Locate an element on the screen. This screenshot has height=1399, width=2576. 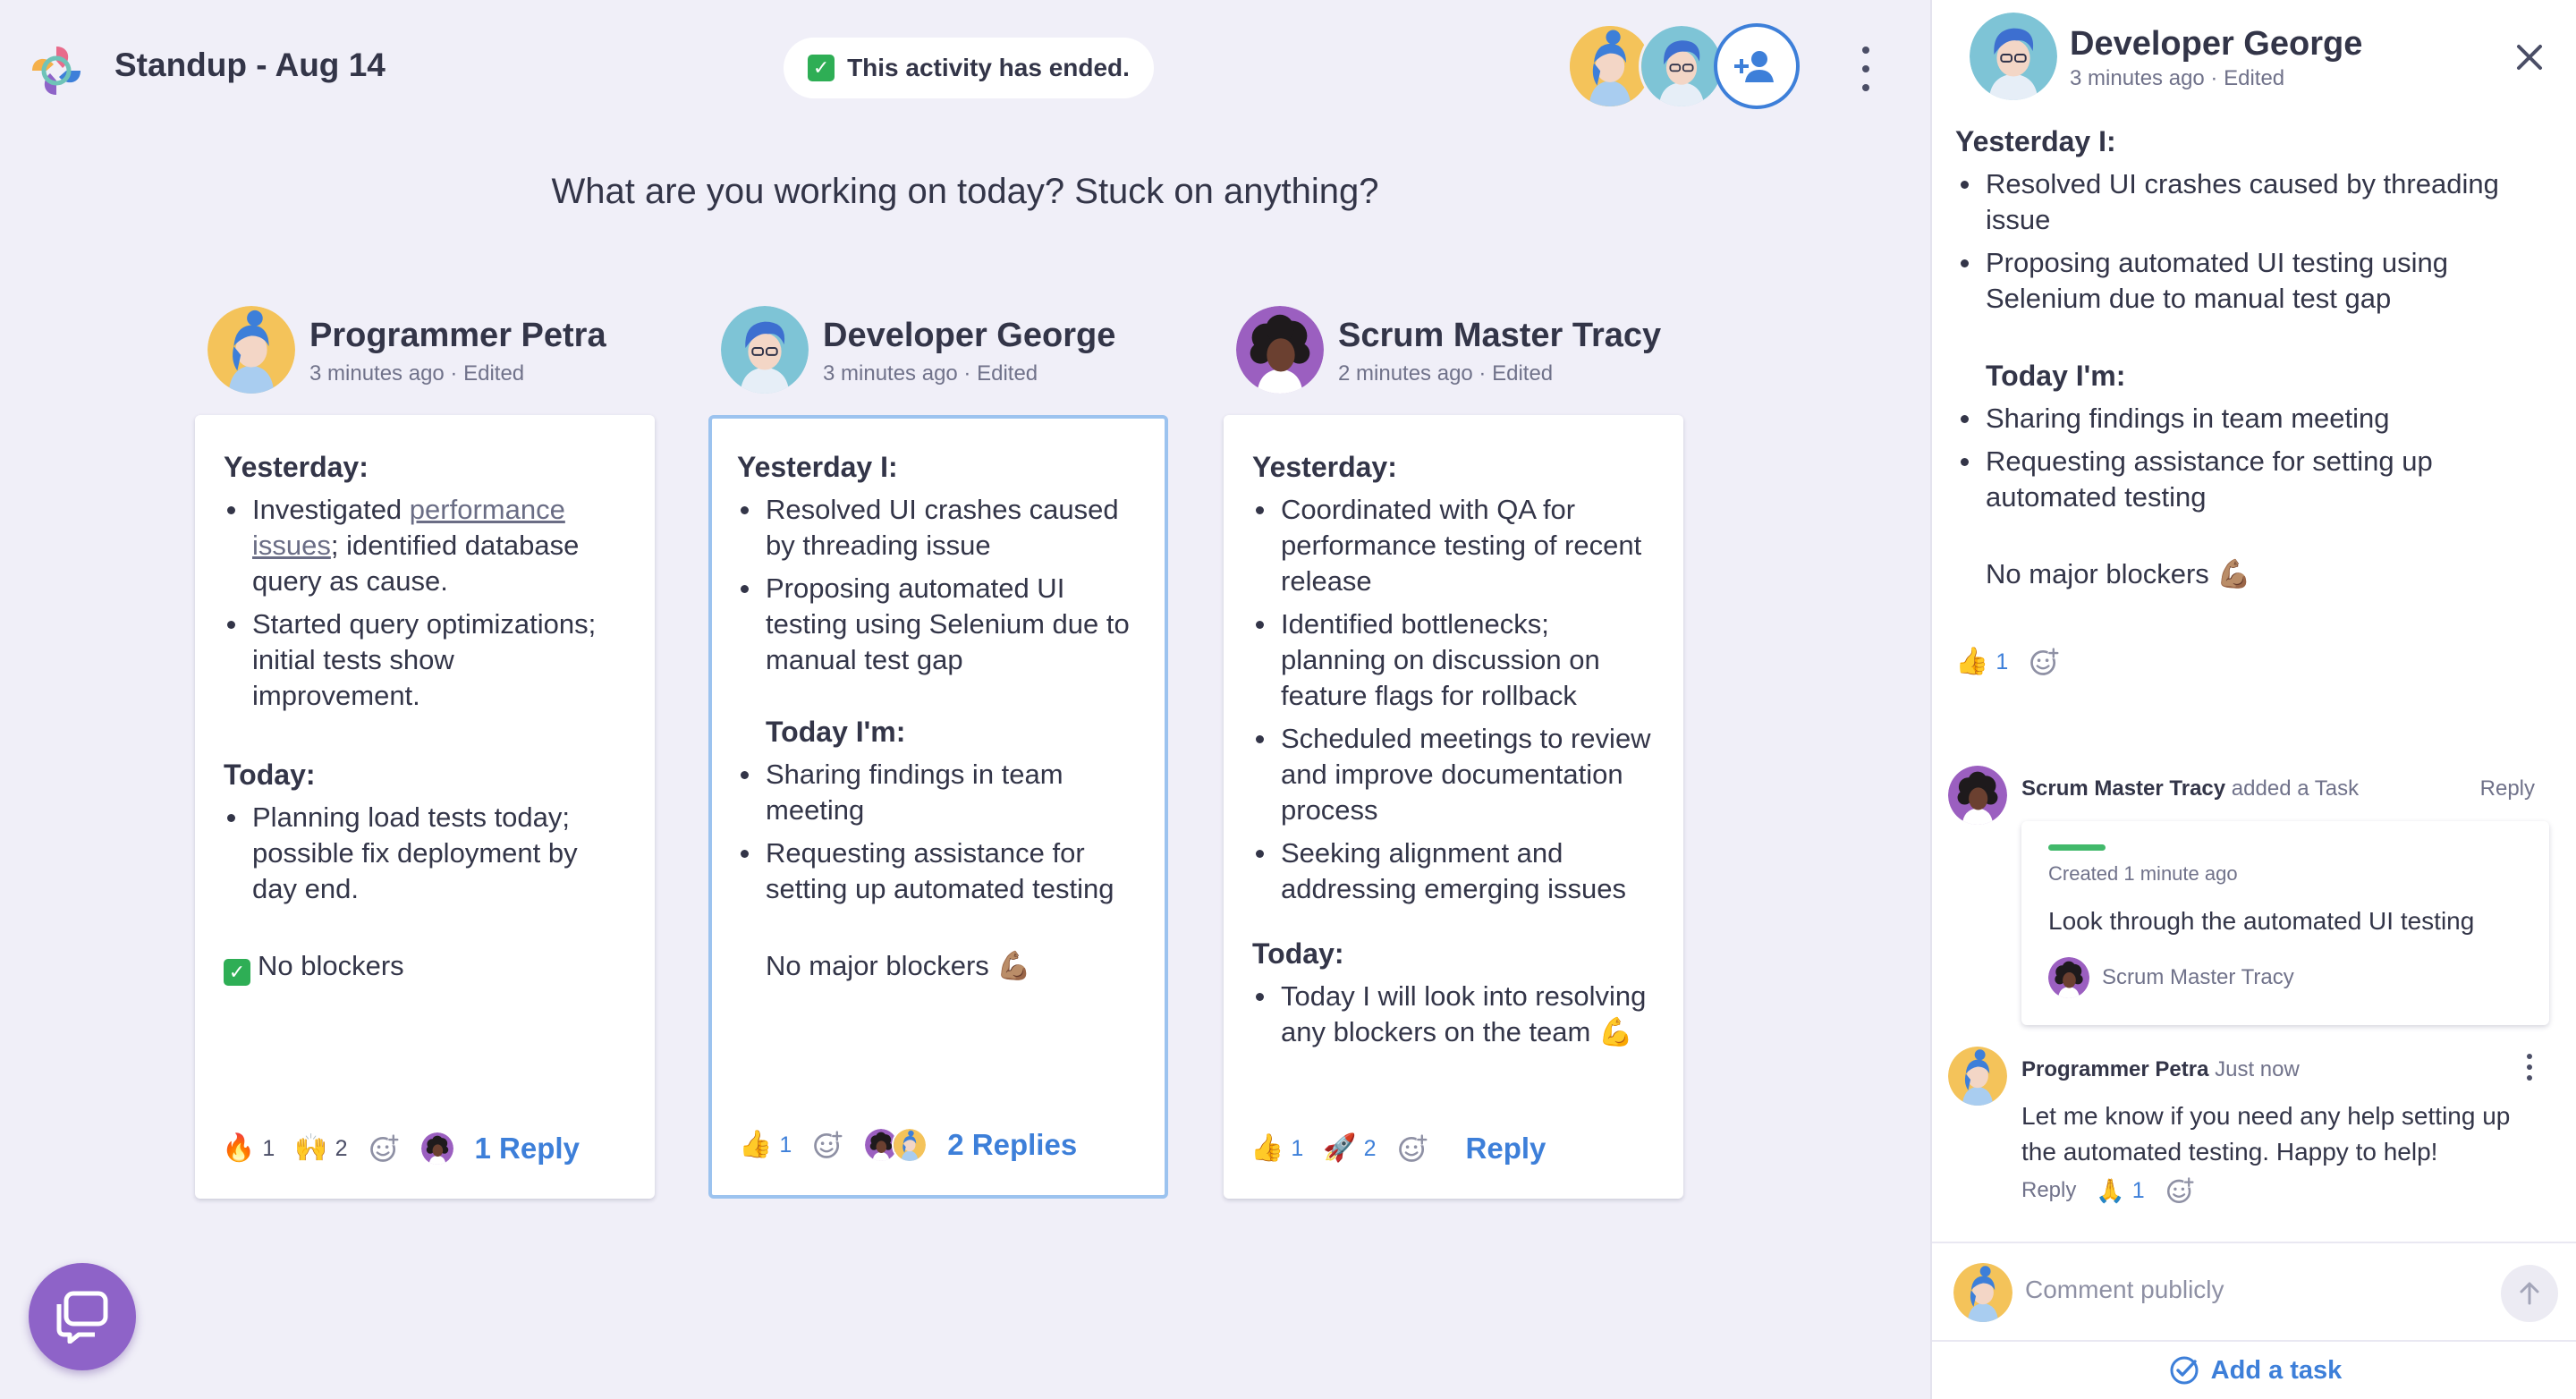
chat-support-button is located at coordinates (82, 1316).